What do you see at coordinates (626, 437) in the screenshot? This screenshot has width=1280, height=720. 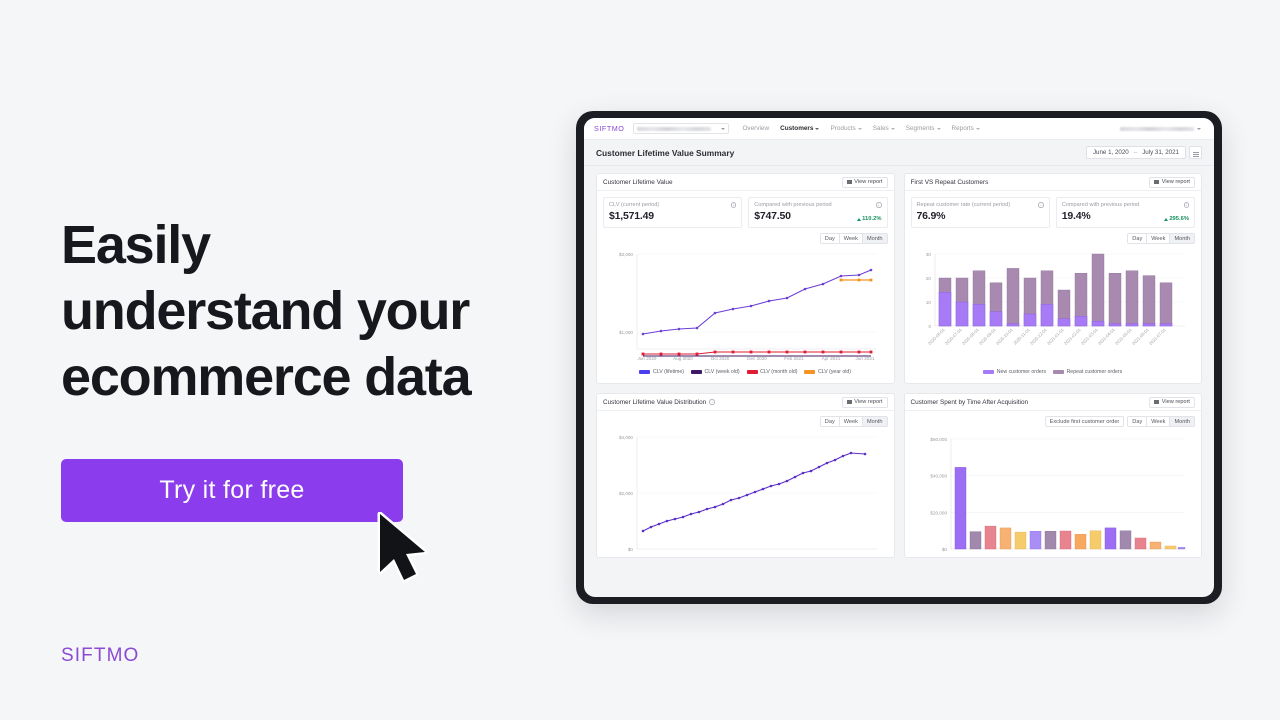 I see `svg-text: $4,000` at bounding box center [626, 437].